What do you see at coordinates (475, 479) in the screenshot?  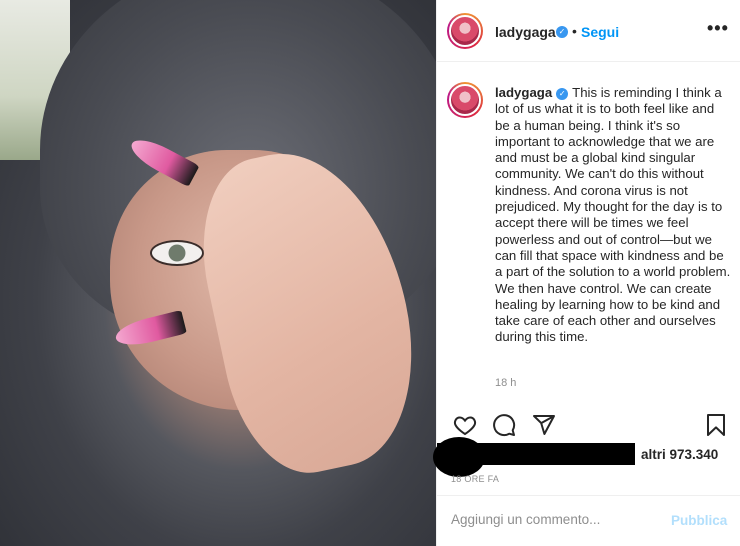 I see `post-timestamp: 18 ORE FA` at bounding box center [475, 479].